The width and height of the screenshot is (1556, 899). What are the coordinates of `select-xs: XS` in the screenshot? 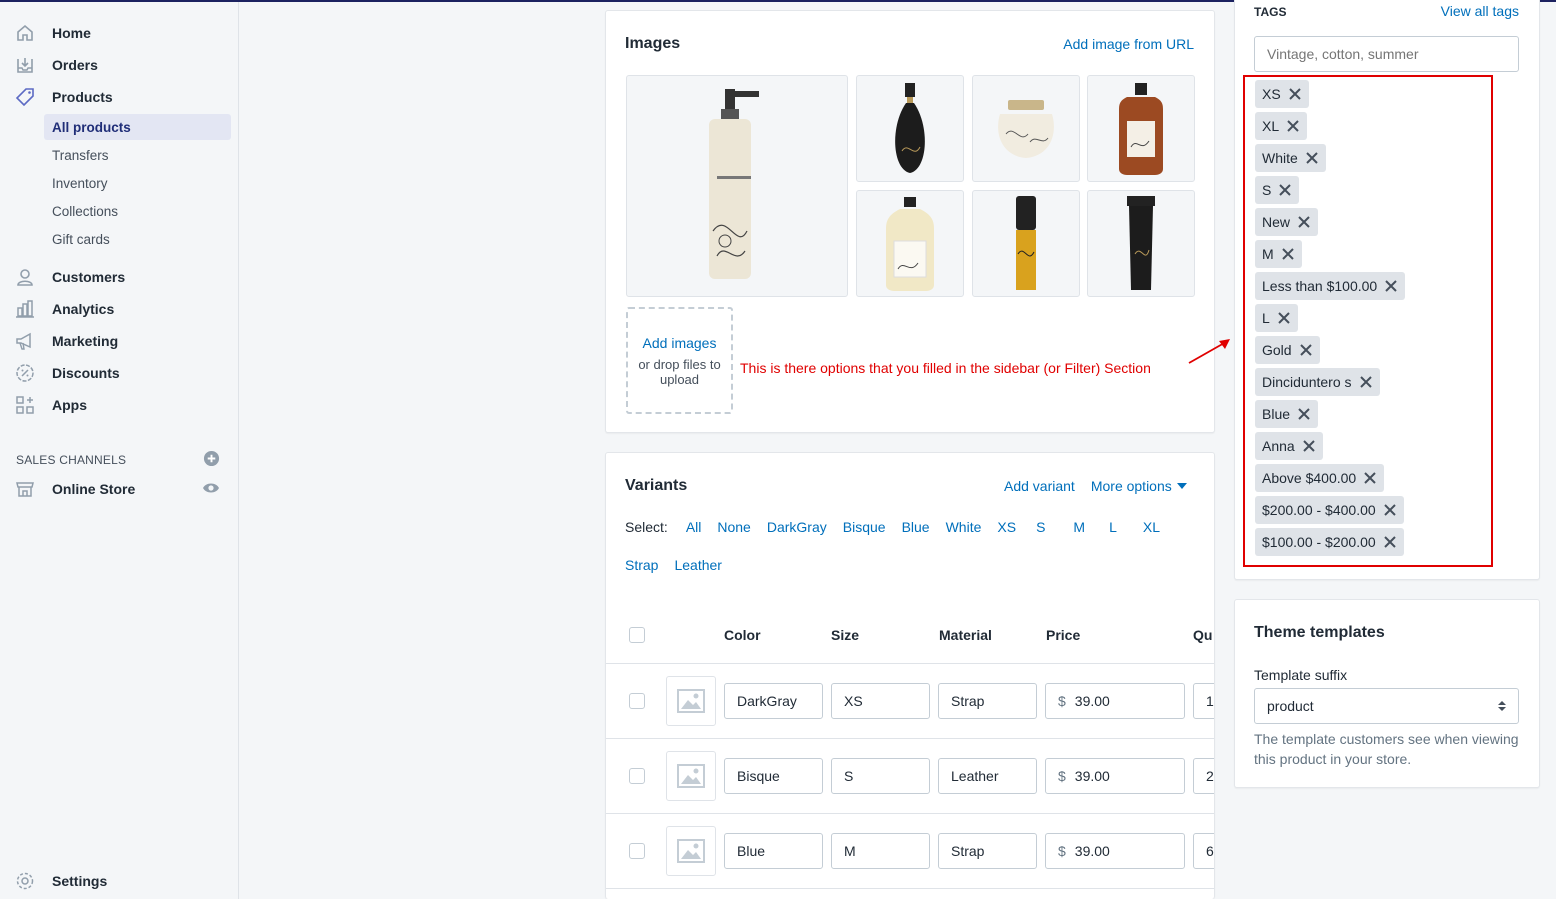 It's located at (1006, 527).